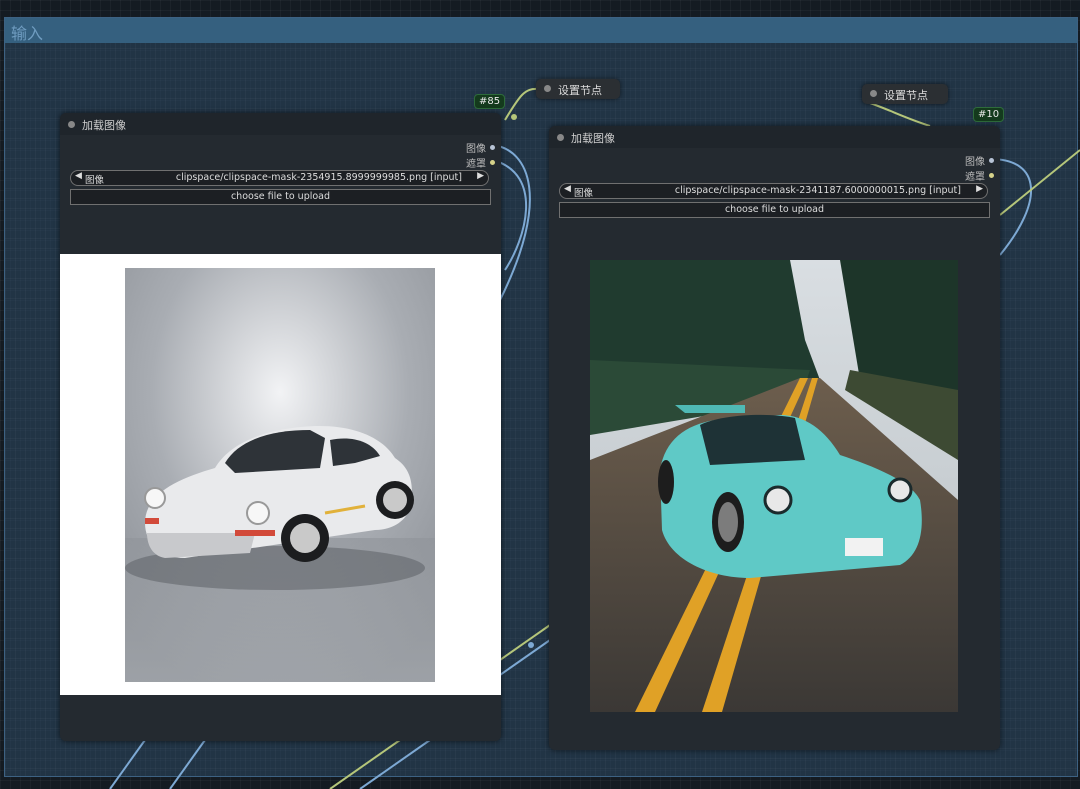 The width and height of the screenshot is (1080, 789). I want to click on set-node-1: 设置节点, so click(578, 89).